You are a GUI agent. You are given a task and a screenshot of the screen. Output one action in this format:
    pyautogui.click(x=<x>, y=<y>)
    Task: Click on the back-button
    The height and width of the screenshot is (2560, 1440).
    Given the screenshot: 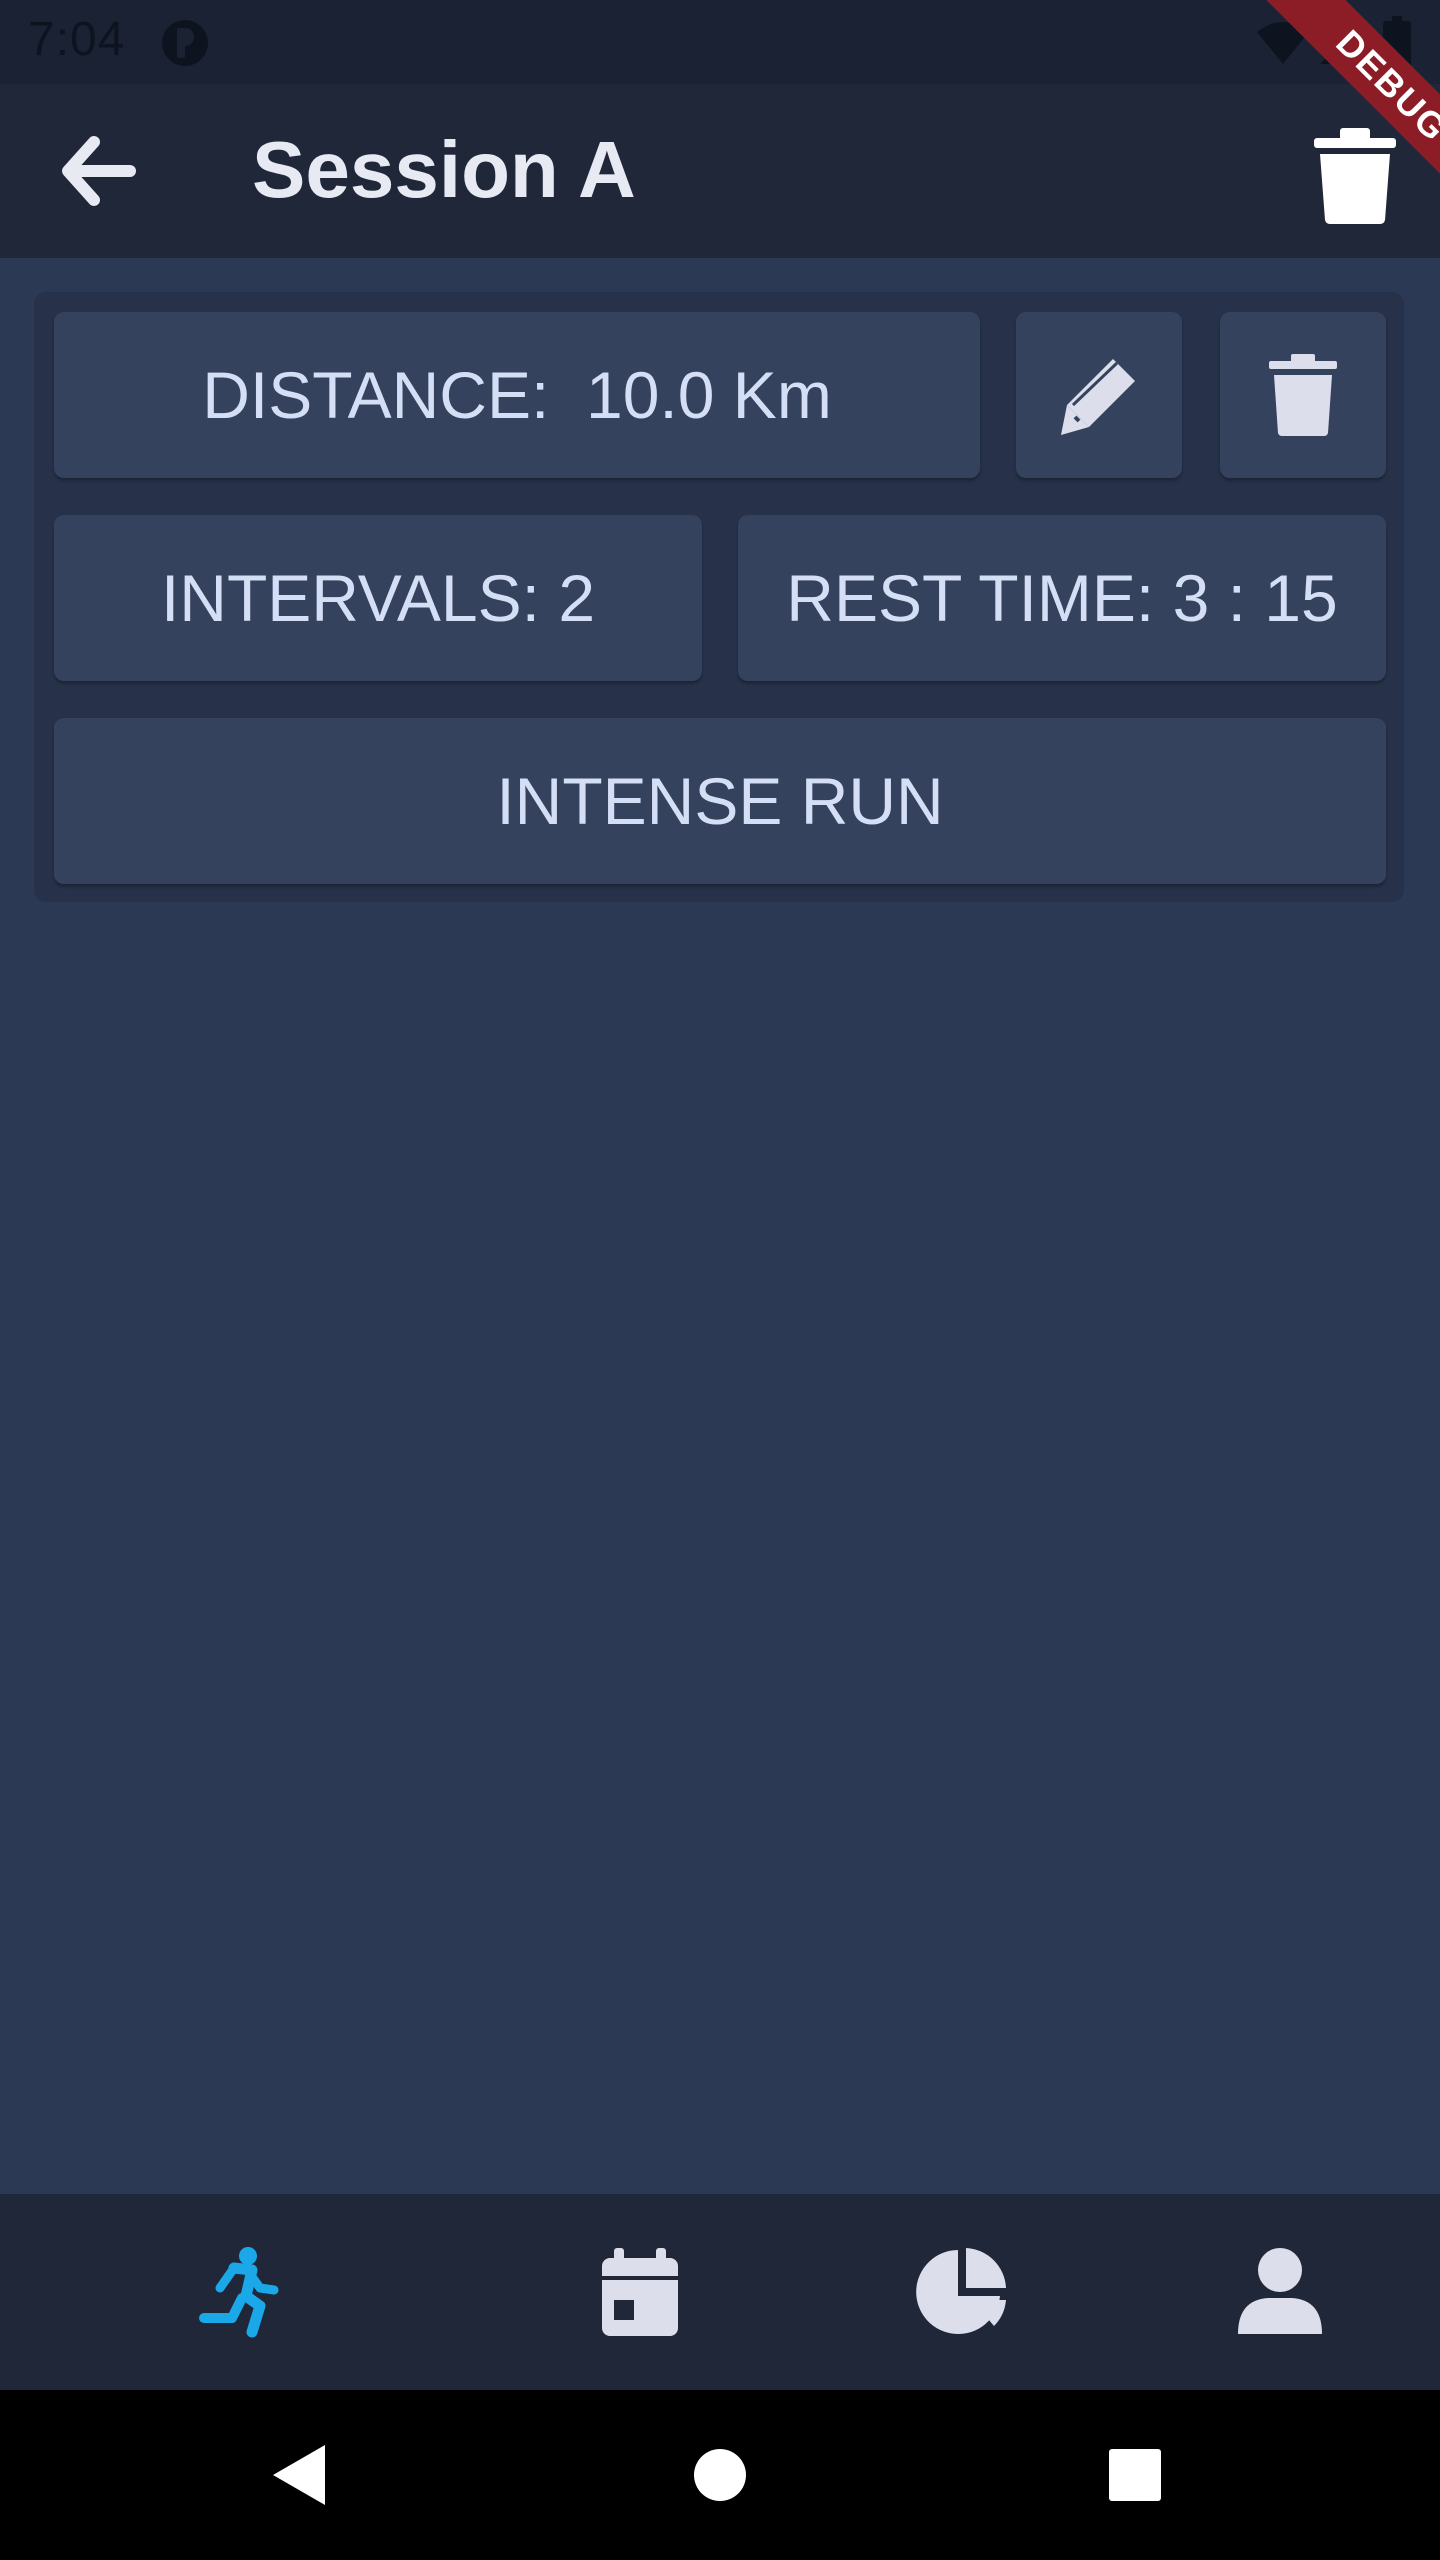 What is the action you would take?
    pyautogui.click(x=99, y=171)
    